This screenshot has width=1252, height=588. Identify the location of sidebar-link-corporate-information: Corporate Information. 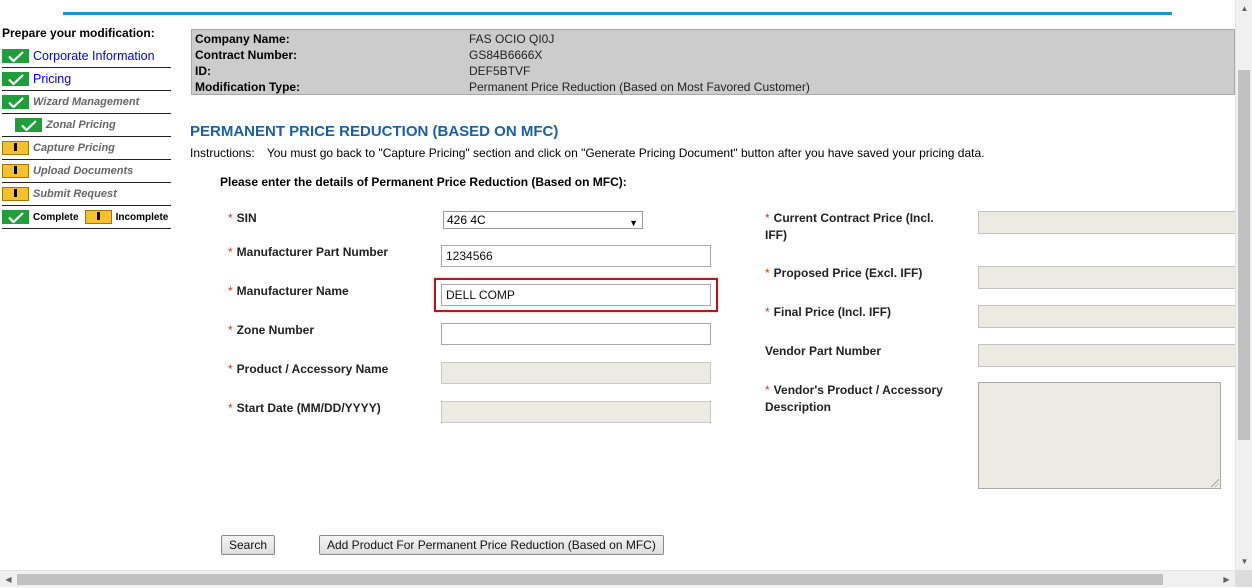
(94, 56).